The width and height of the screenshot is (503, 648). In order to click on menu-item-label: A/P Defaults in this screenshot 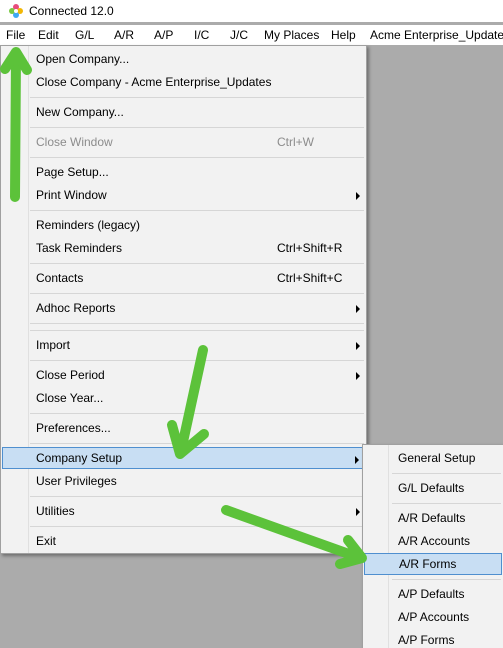, I will do `click(431, 594)`.